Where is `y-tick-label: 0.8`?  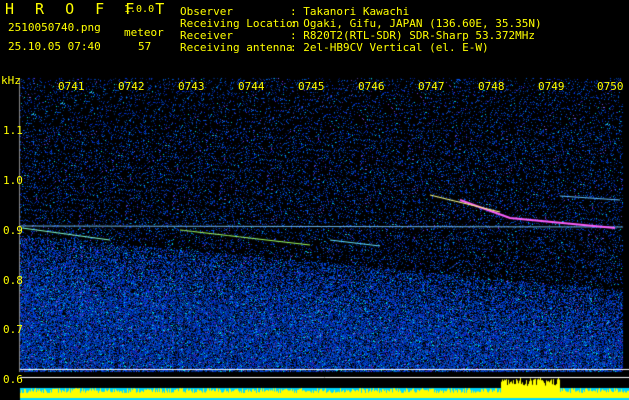
y-tick-label: 0.8 is located at coordinates (13, 280).